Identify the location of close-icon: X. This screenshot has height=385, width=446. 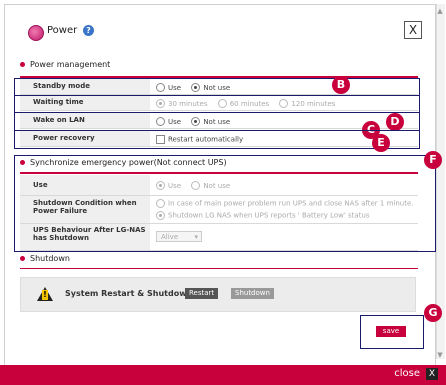
(432, 374).